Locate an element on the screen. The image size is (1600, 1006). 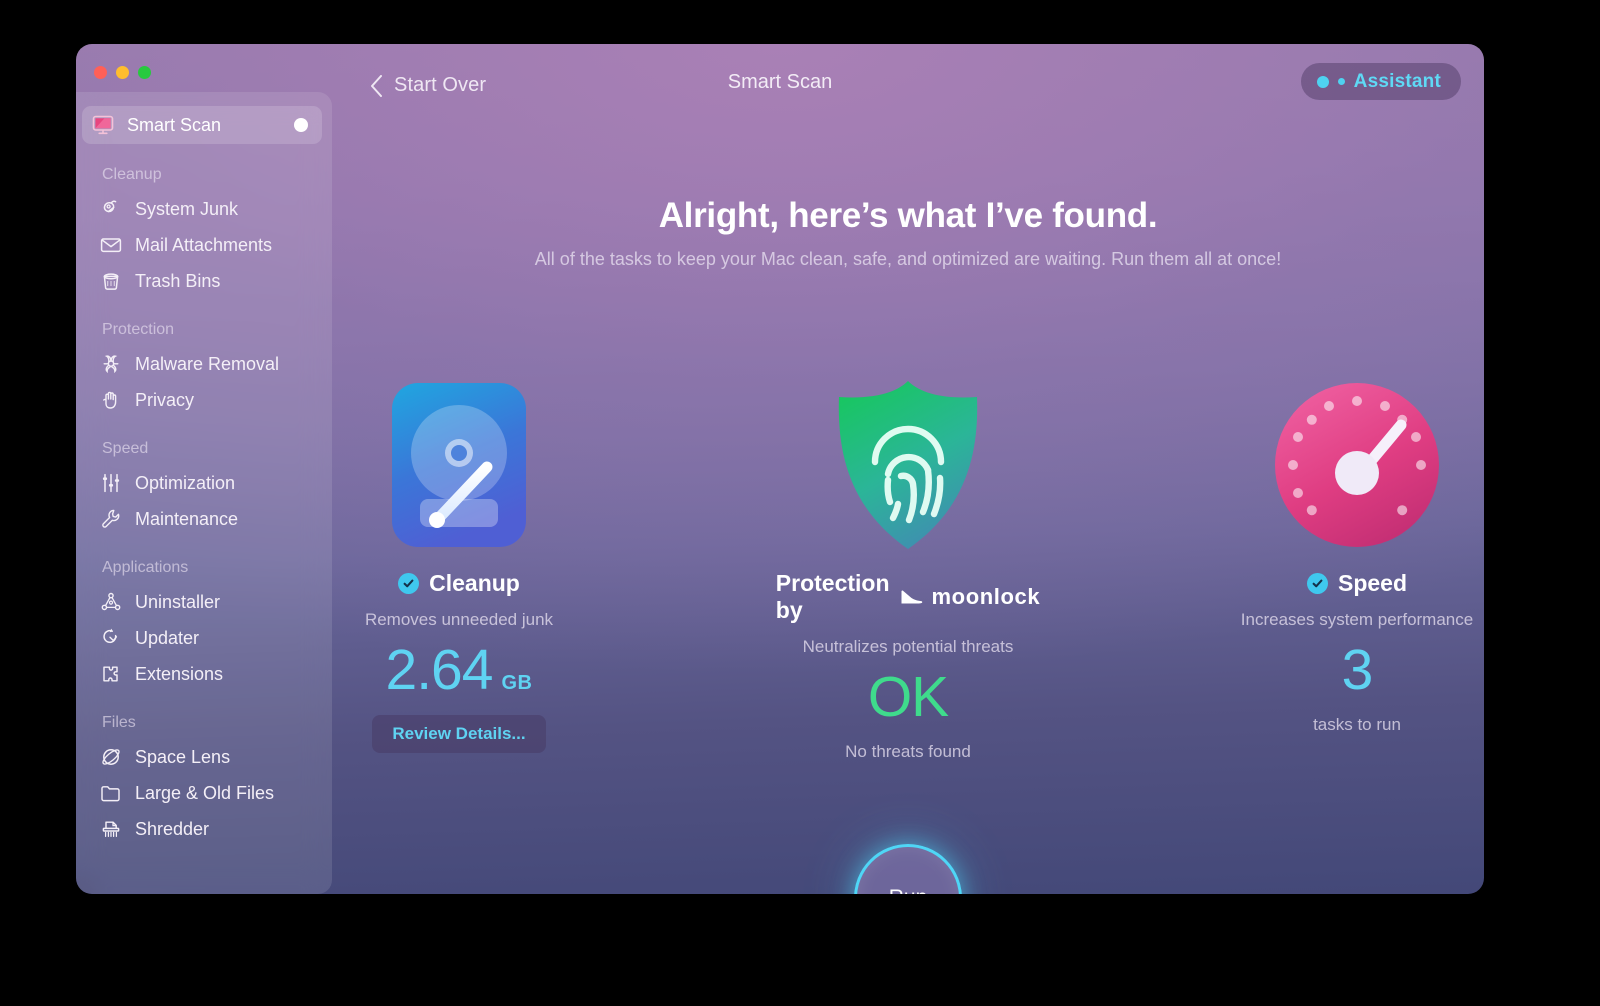
card-speed-count: 3 is located at coordinates (1357, 670).